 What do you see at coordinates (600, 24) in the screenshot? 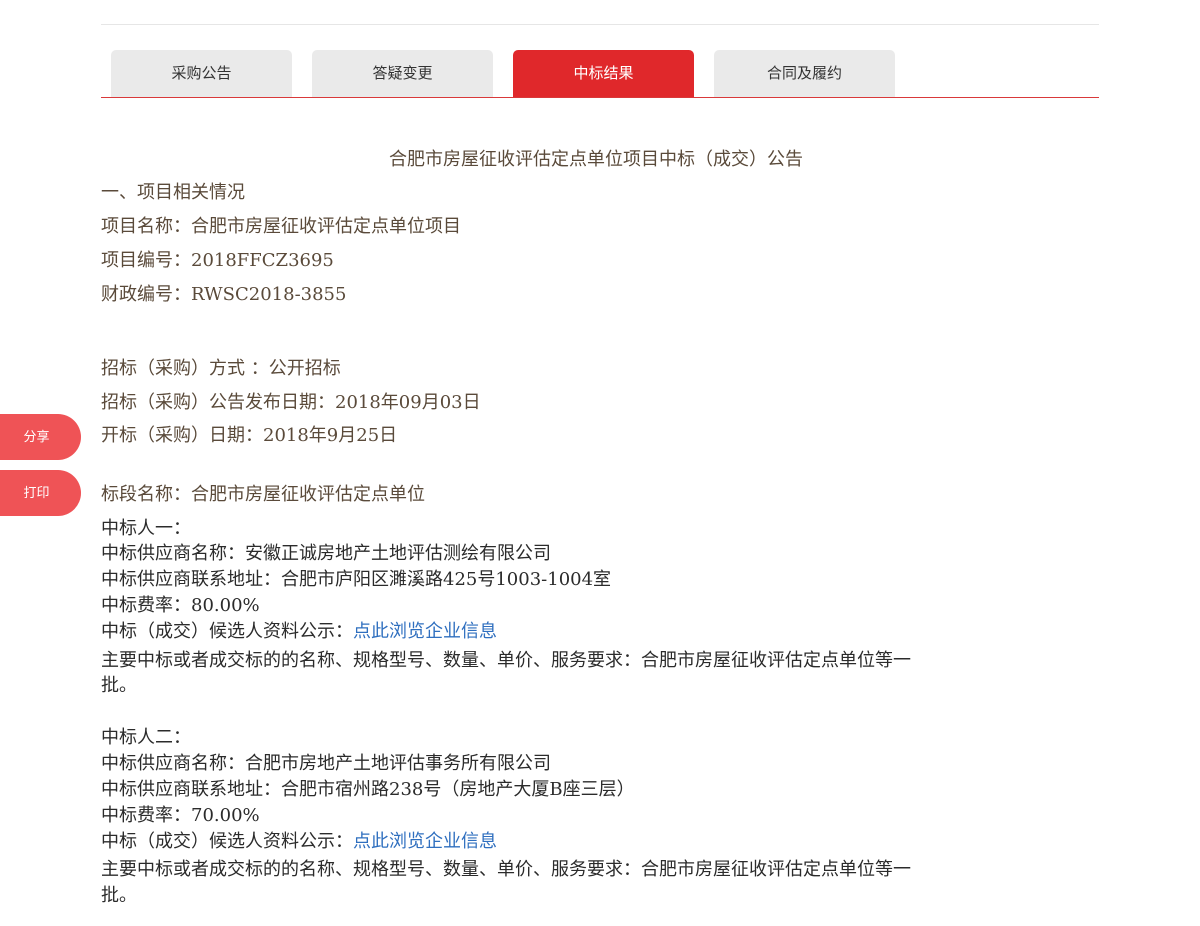
I see `top-divider` at bounding box center [600, 24].